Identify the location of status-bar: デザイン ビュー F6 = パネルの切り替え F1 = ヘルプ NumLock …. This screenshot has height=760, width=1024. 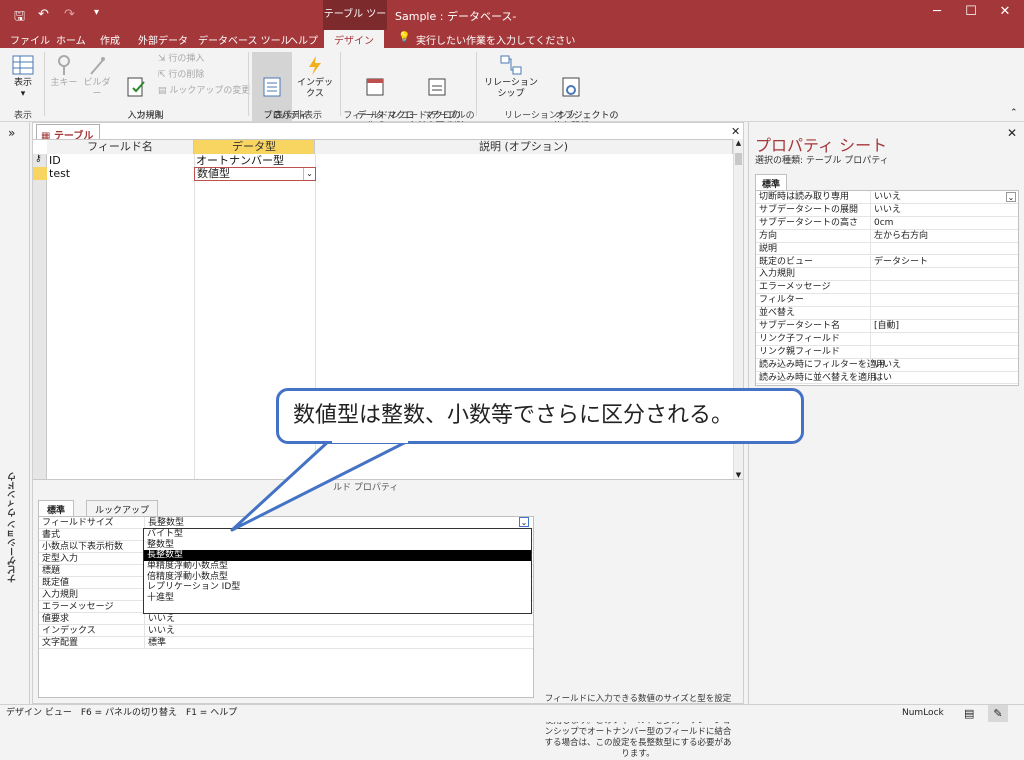
(512, 713).